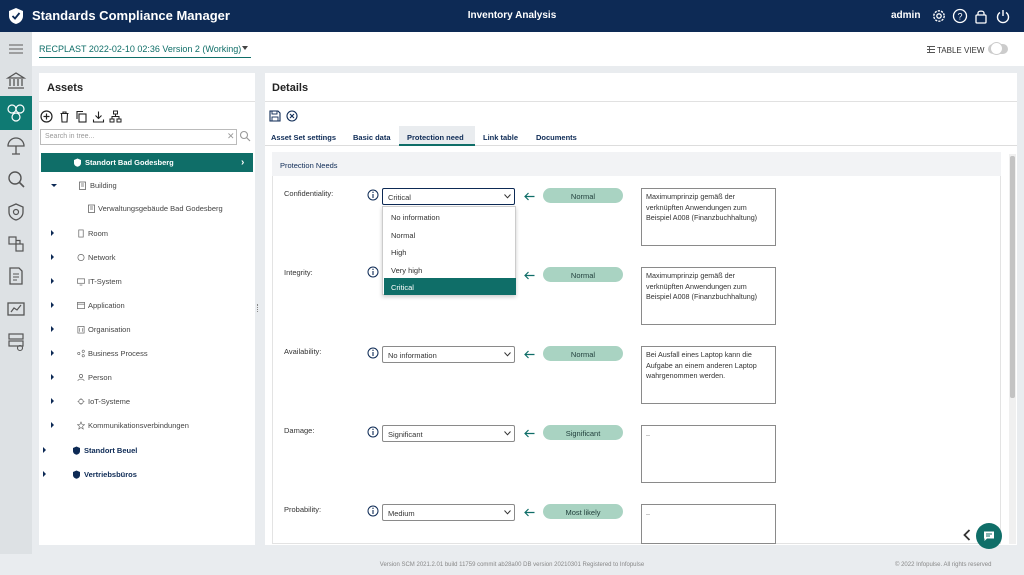  What do you see at coordinates (708, 454) in the screenshot?
I see `damage-note: ..` at bounding box center [708, 454].